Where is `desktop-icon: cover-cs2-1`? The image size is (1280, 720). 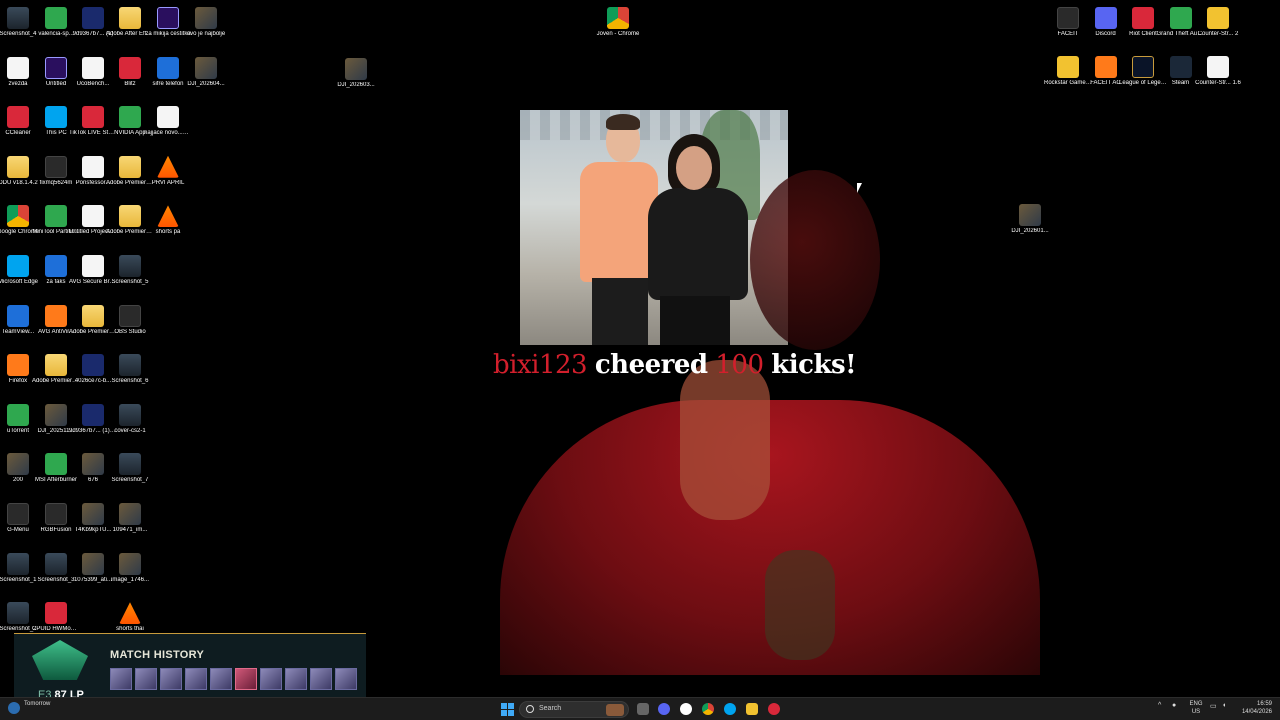 desktop-icon: cover-cs2-1 is located at coordinates (130, 422).